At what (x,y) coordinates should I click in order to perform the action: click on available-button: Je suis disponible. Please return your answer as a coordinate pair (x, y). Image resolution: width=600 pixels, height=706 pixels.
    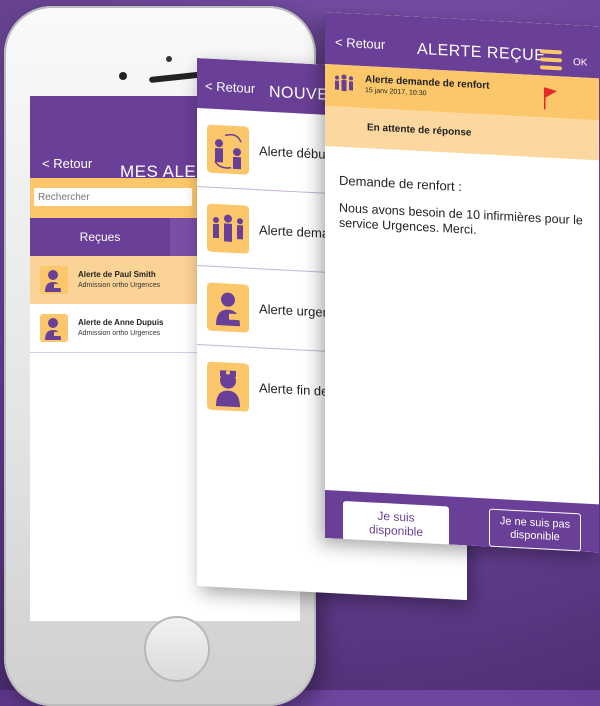
    Looking at the image, I should click on (396, 523).